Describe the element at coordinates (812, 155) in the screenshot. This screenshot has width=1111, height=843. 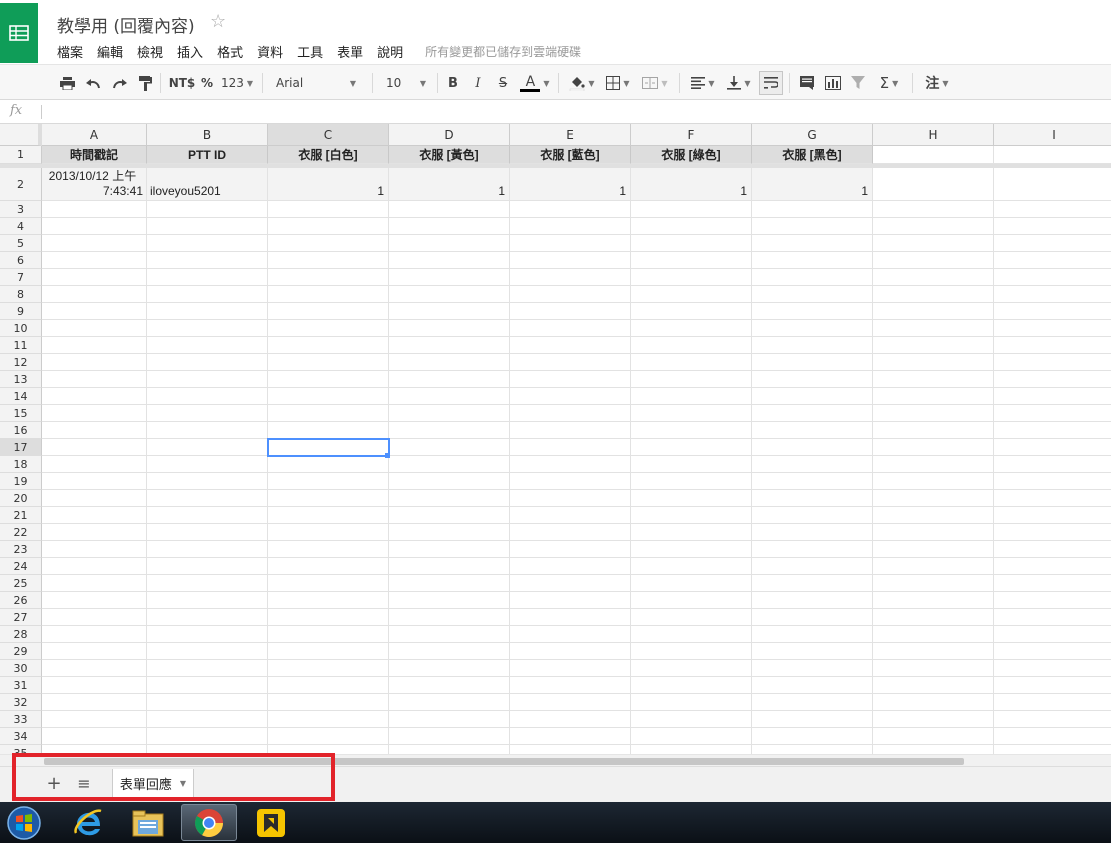
I see `header-cell-black: 衣服 [黑色]` at that location.